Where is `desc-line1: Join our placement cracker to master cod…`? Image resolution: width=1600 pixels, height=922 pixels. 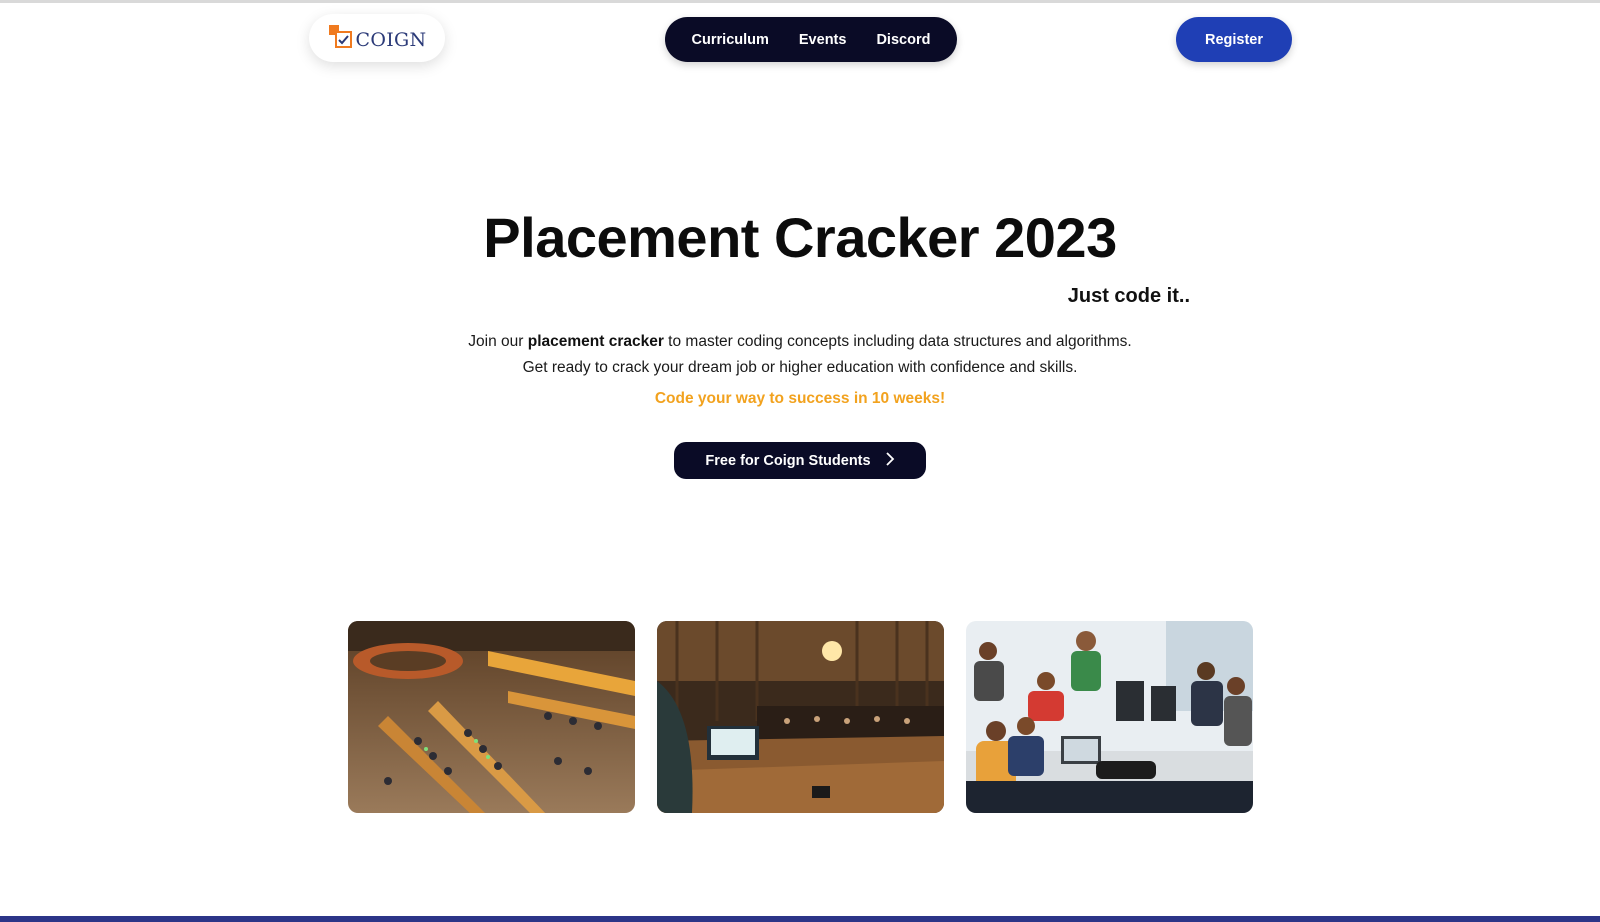
desc-line1: Join our placement cracker to master cod… is located at coordinates (799, 341).